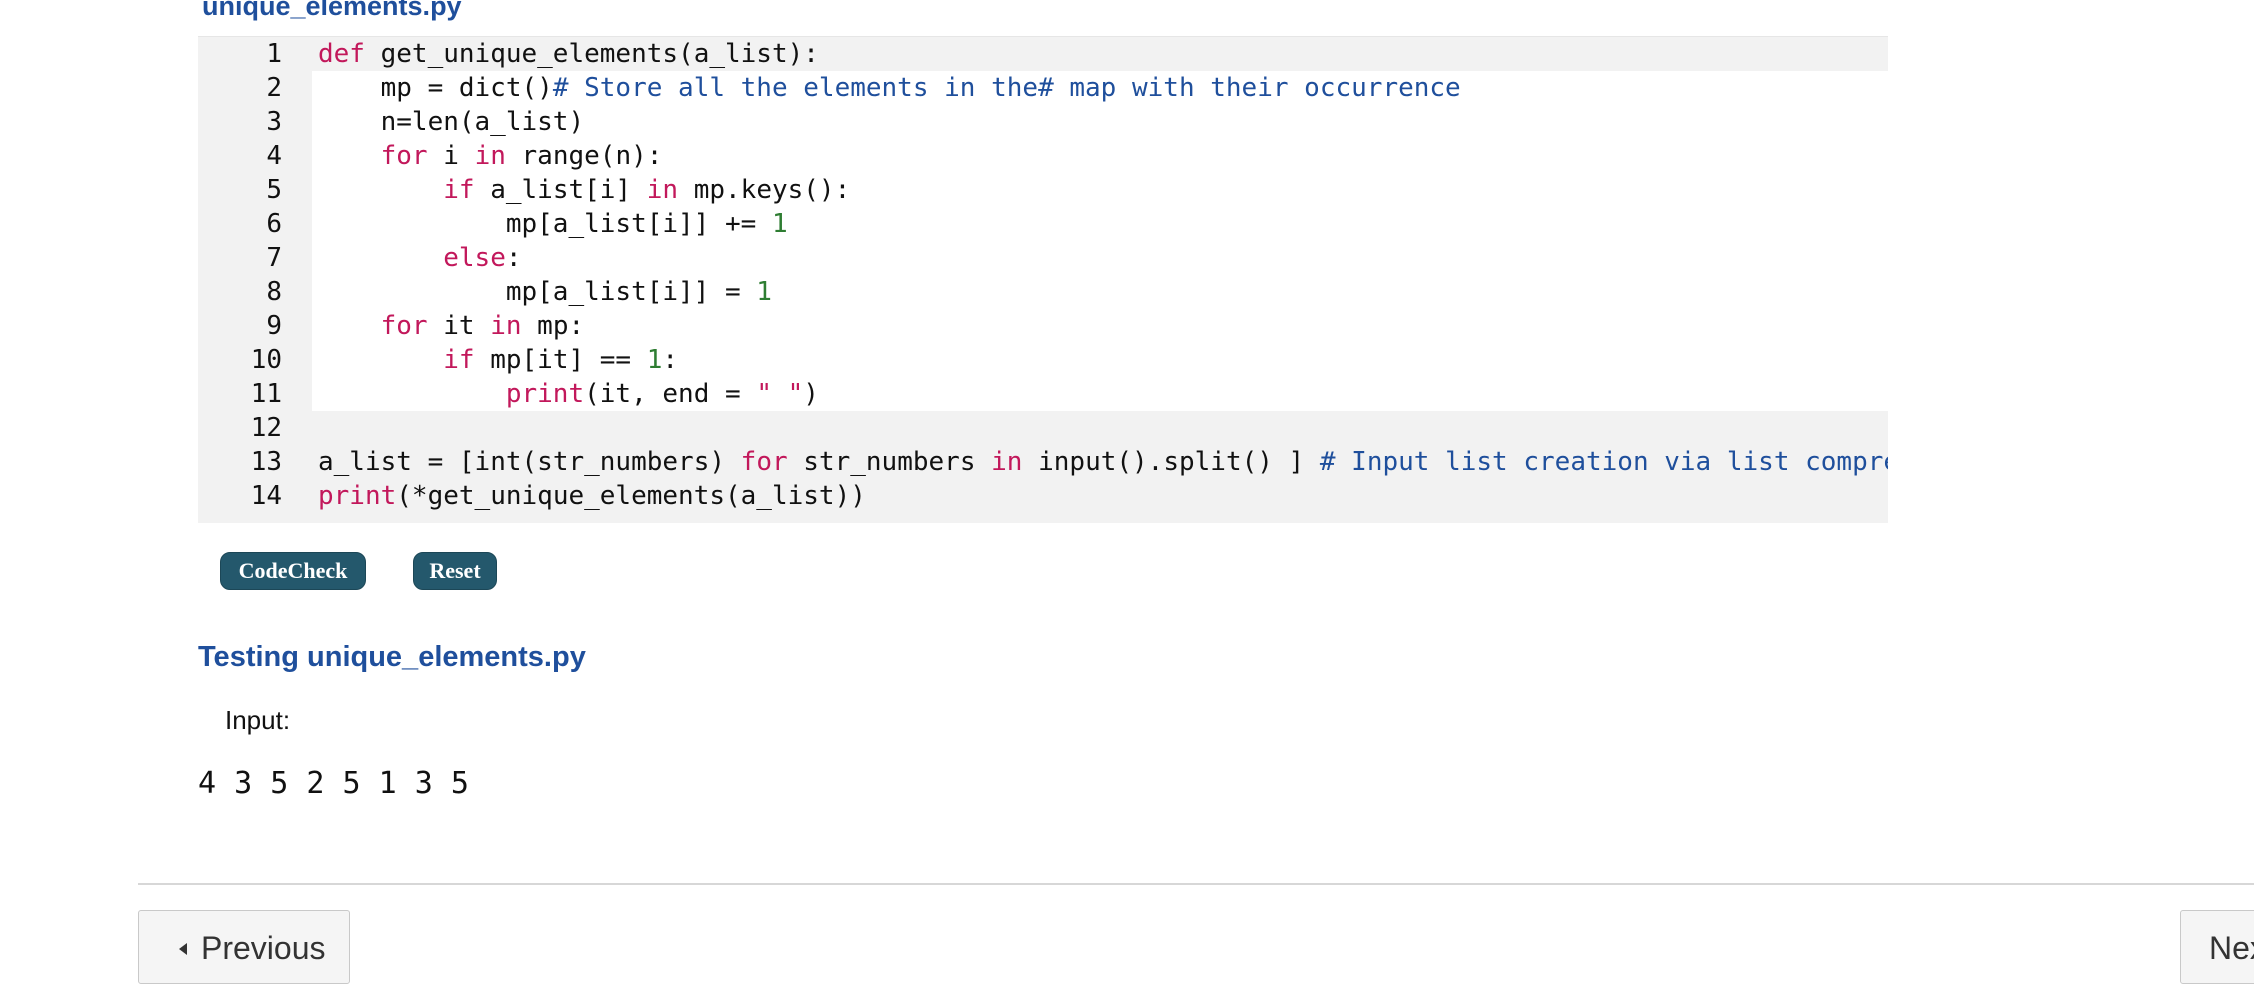 Image resolution: width=2254 pixels, height=1008 pixels. Describe the element at coordinates (459, 190) in the screenshot. I see `code-token: if` at that location.